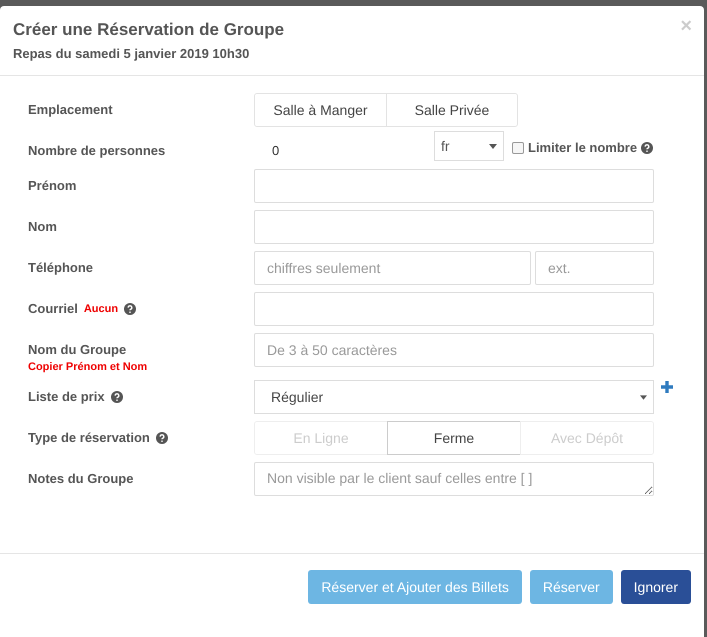 The width and height of the screenshot is (707, 637). I want to click on field-label: Emplacement, so click(70, 109).